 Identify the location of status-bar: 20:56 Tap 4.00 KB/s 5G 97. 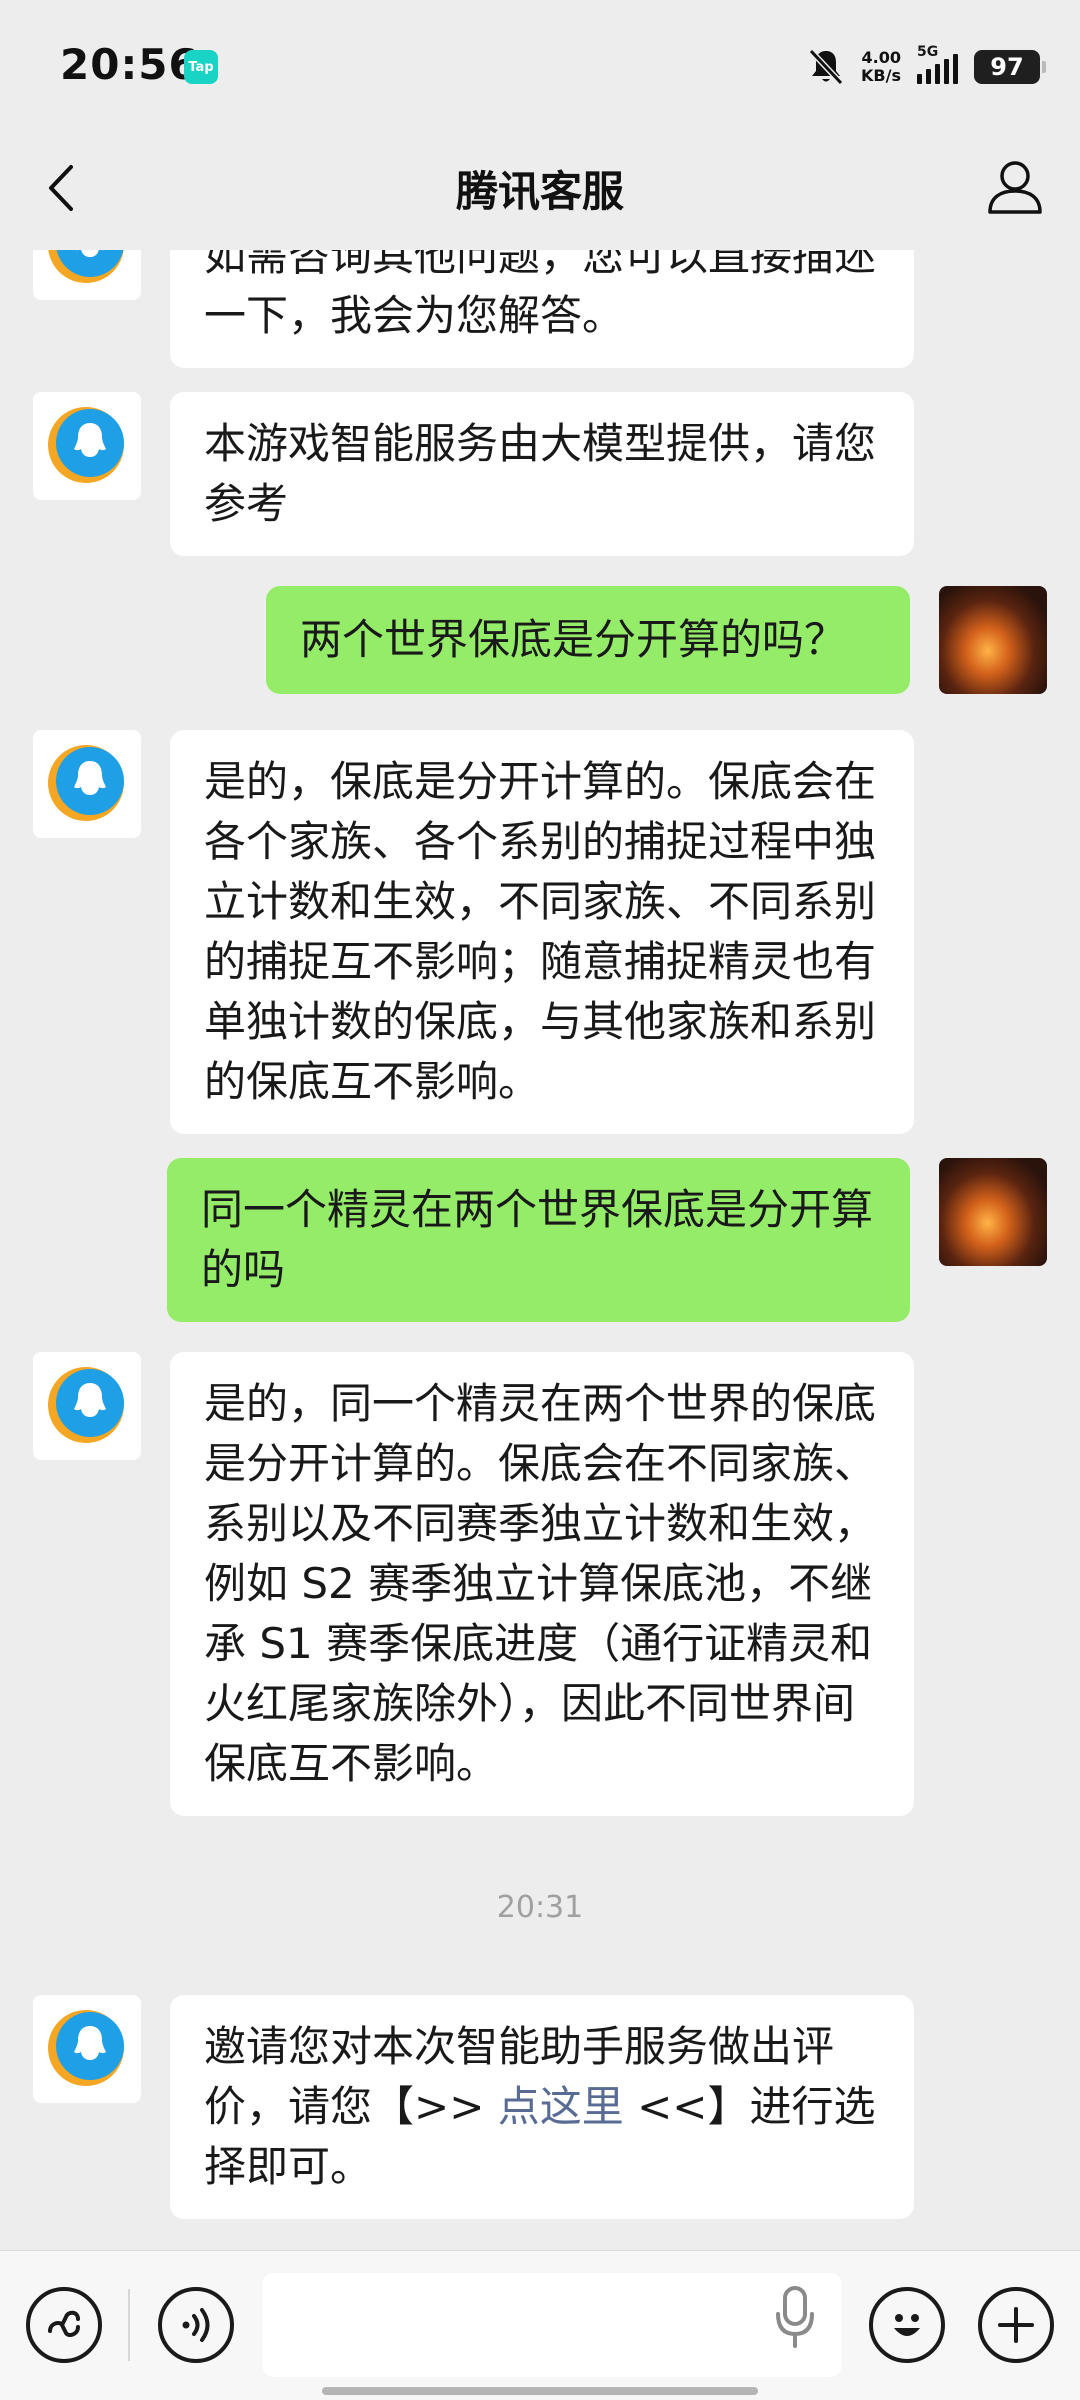
(540, 65).